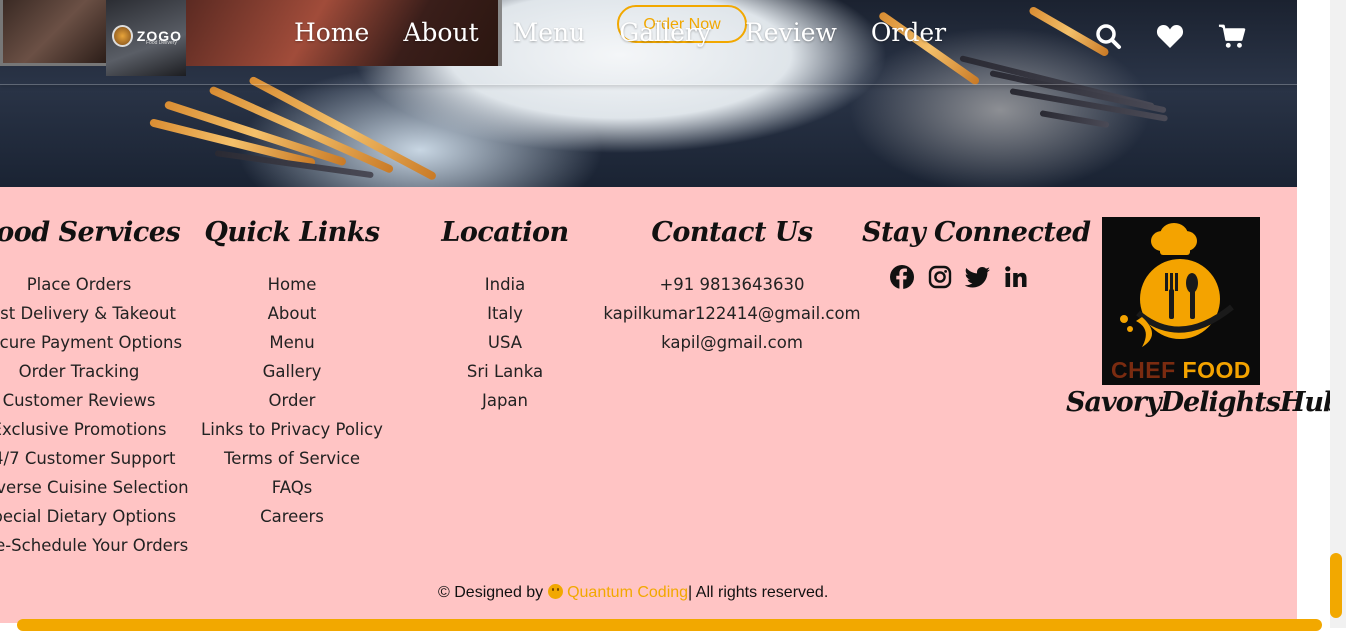 Image resolution: width=1346 pixels, height=631 pixels. I want to click on heart-icon, so click(1170, 36).